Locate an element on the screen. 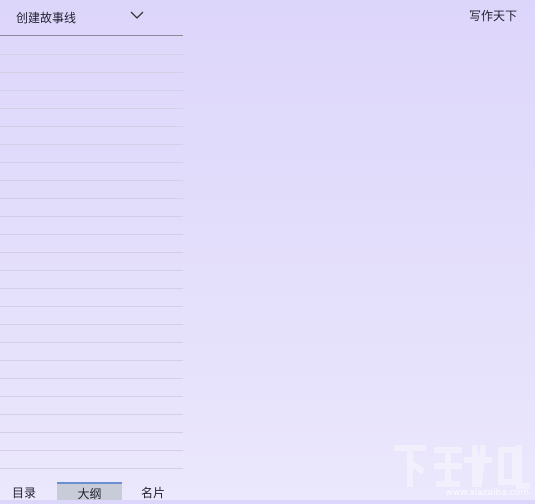 Image resolution: width=535 pixels, height=504 pixels. storyline-dropdown-label: 创建故事线 is located at coordinates (46, 18).